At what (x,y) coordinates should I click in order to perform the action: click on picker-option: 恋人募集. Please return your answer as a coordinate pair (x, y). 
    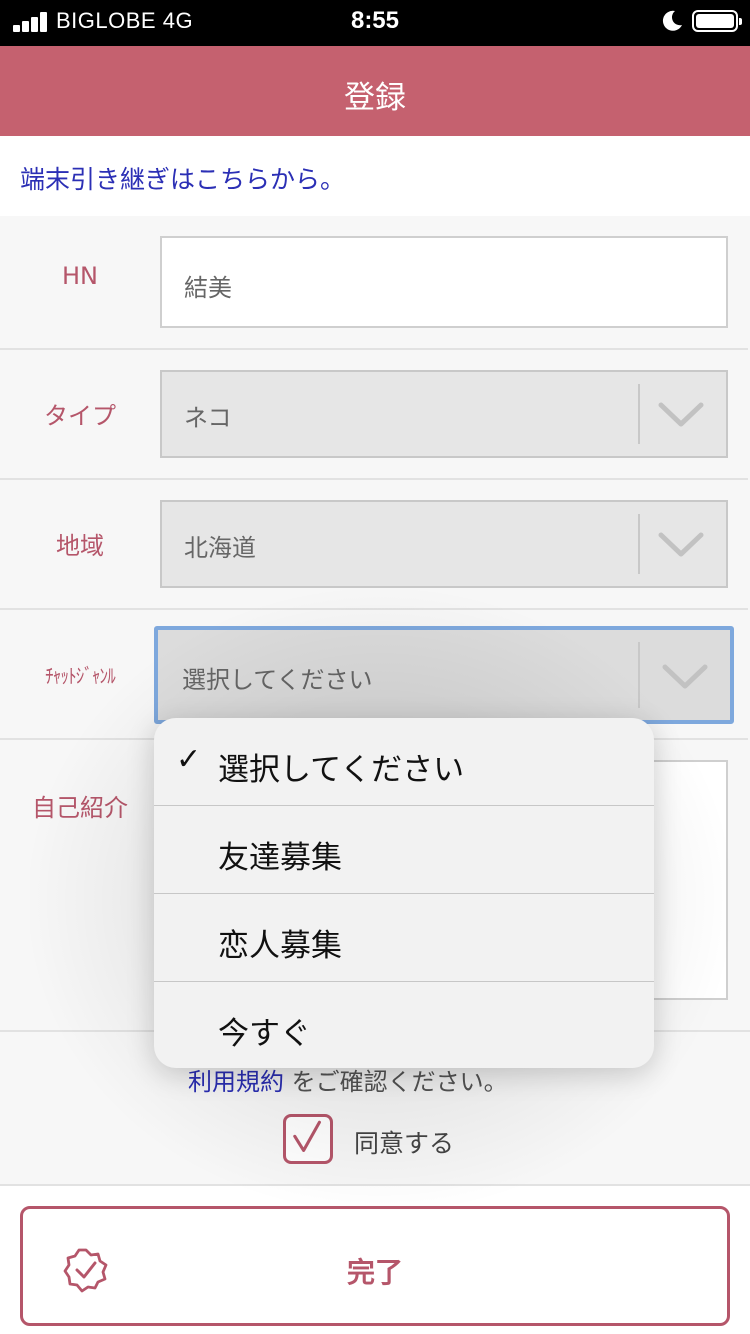
    Looking at the image, I should click on (404, 937).